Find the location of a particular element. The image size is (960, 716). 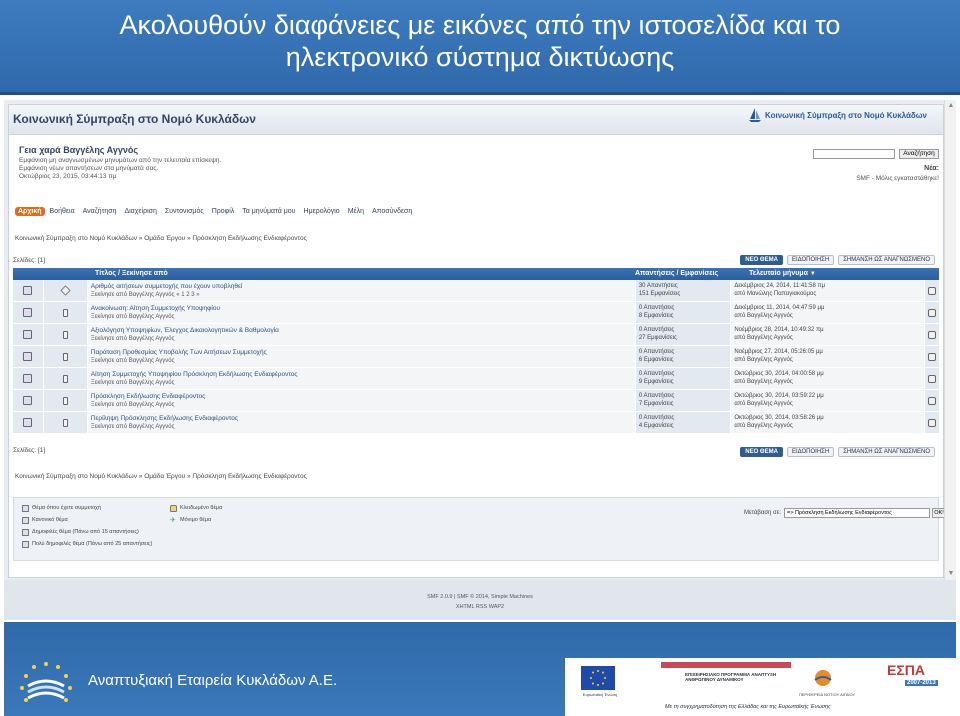

menu-my-messages: Τα μηνύματά μου is located at coordinates (268, 211).